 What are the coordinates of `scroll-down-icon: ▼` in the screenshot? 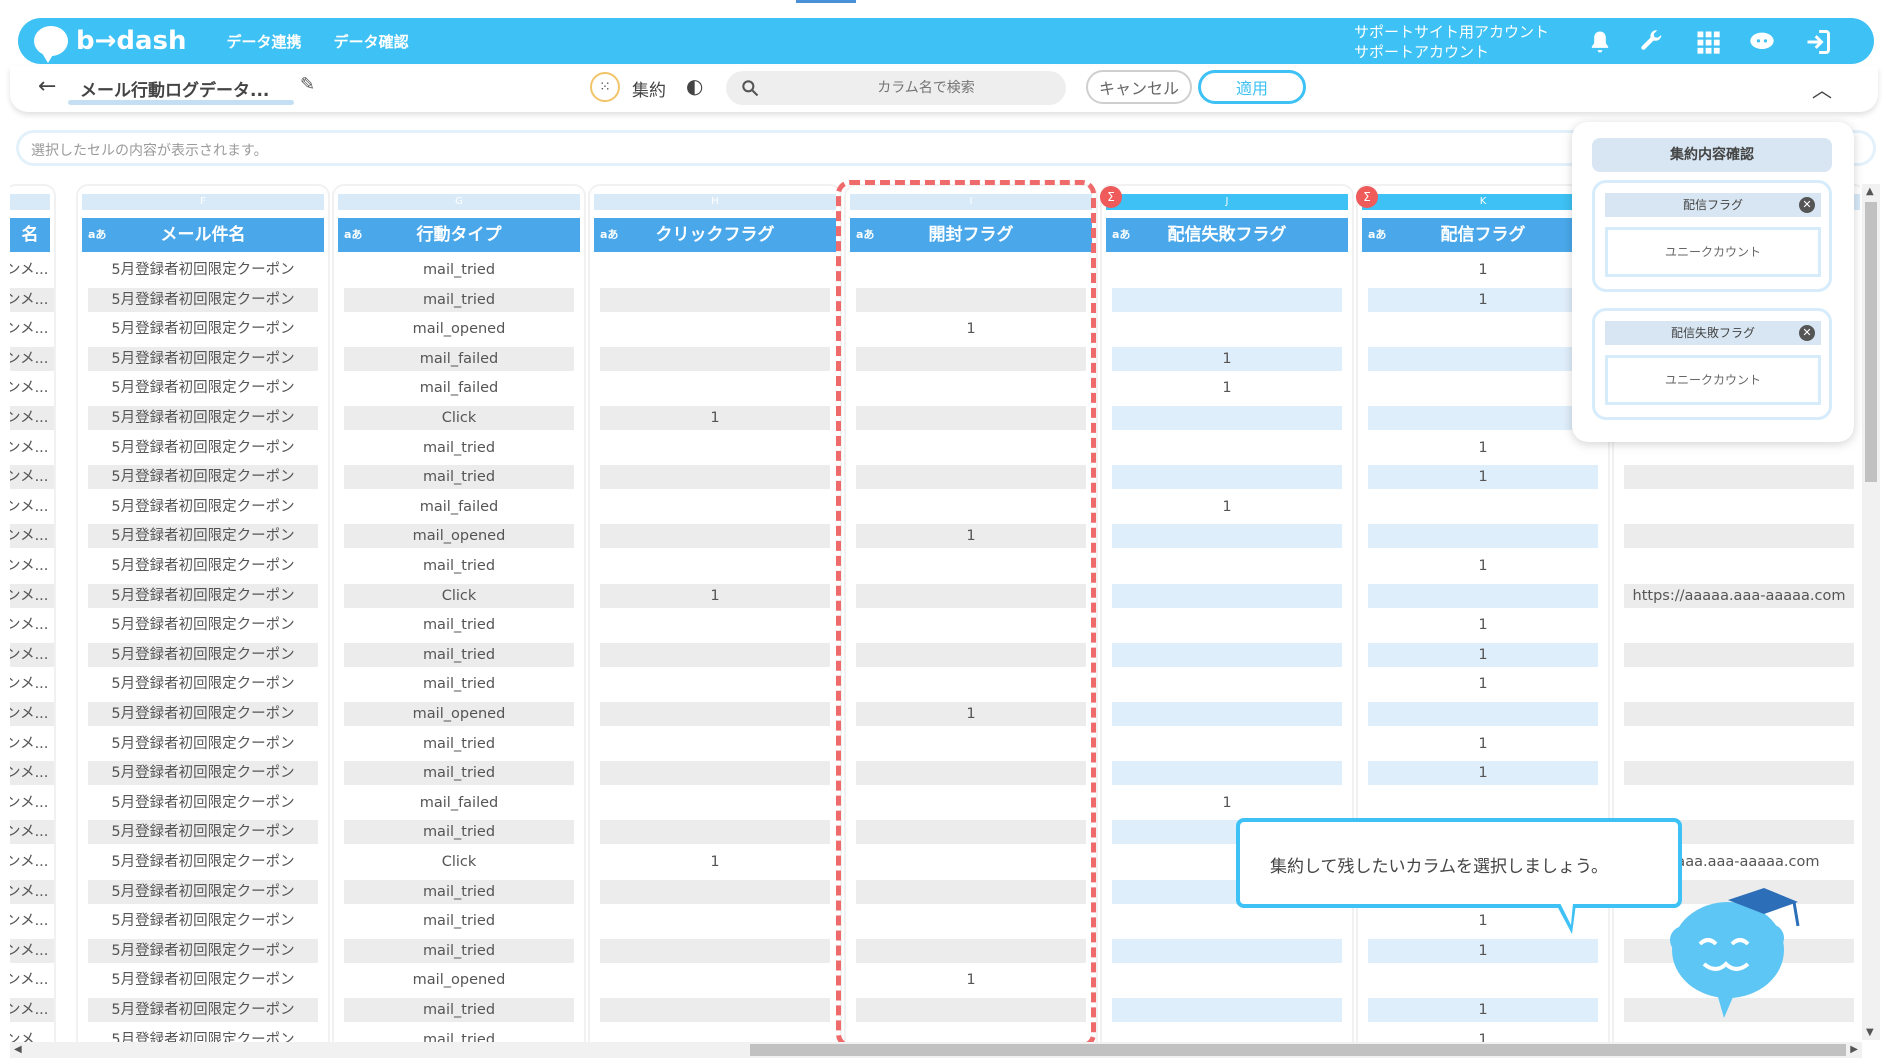 It's located at (1870, 1032).